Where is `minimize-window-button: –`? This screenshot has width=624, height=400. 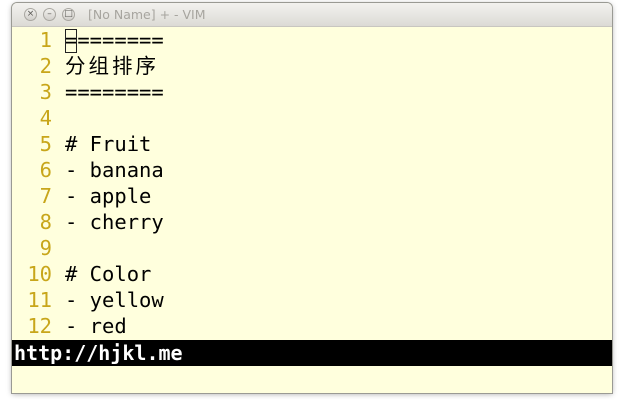
minimize-window-button: – is located at coordinates (49, 14).